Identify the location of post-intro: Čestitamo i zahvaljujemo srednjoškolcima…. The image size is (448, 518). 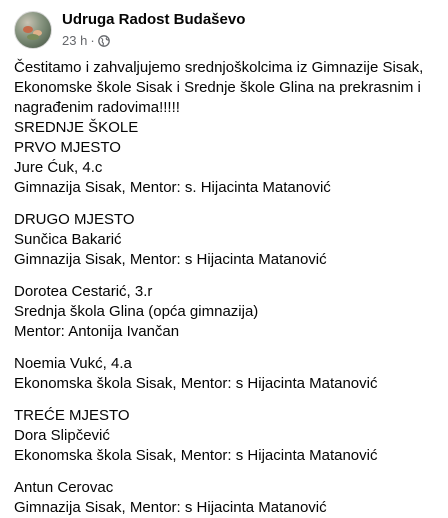
(219, 87).